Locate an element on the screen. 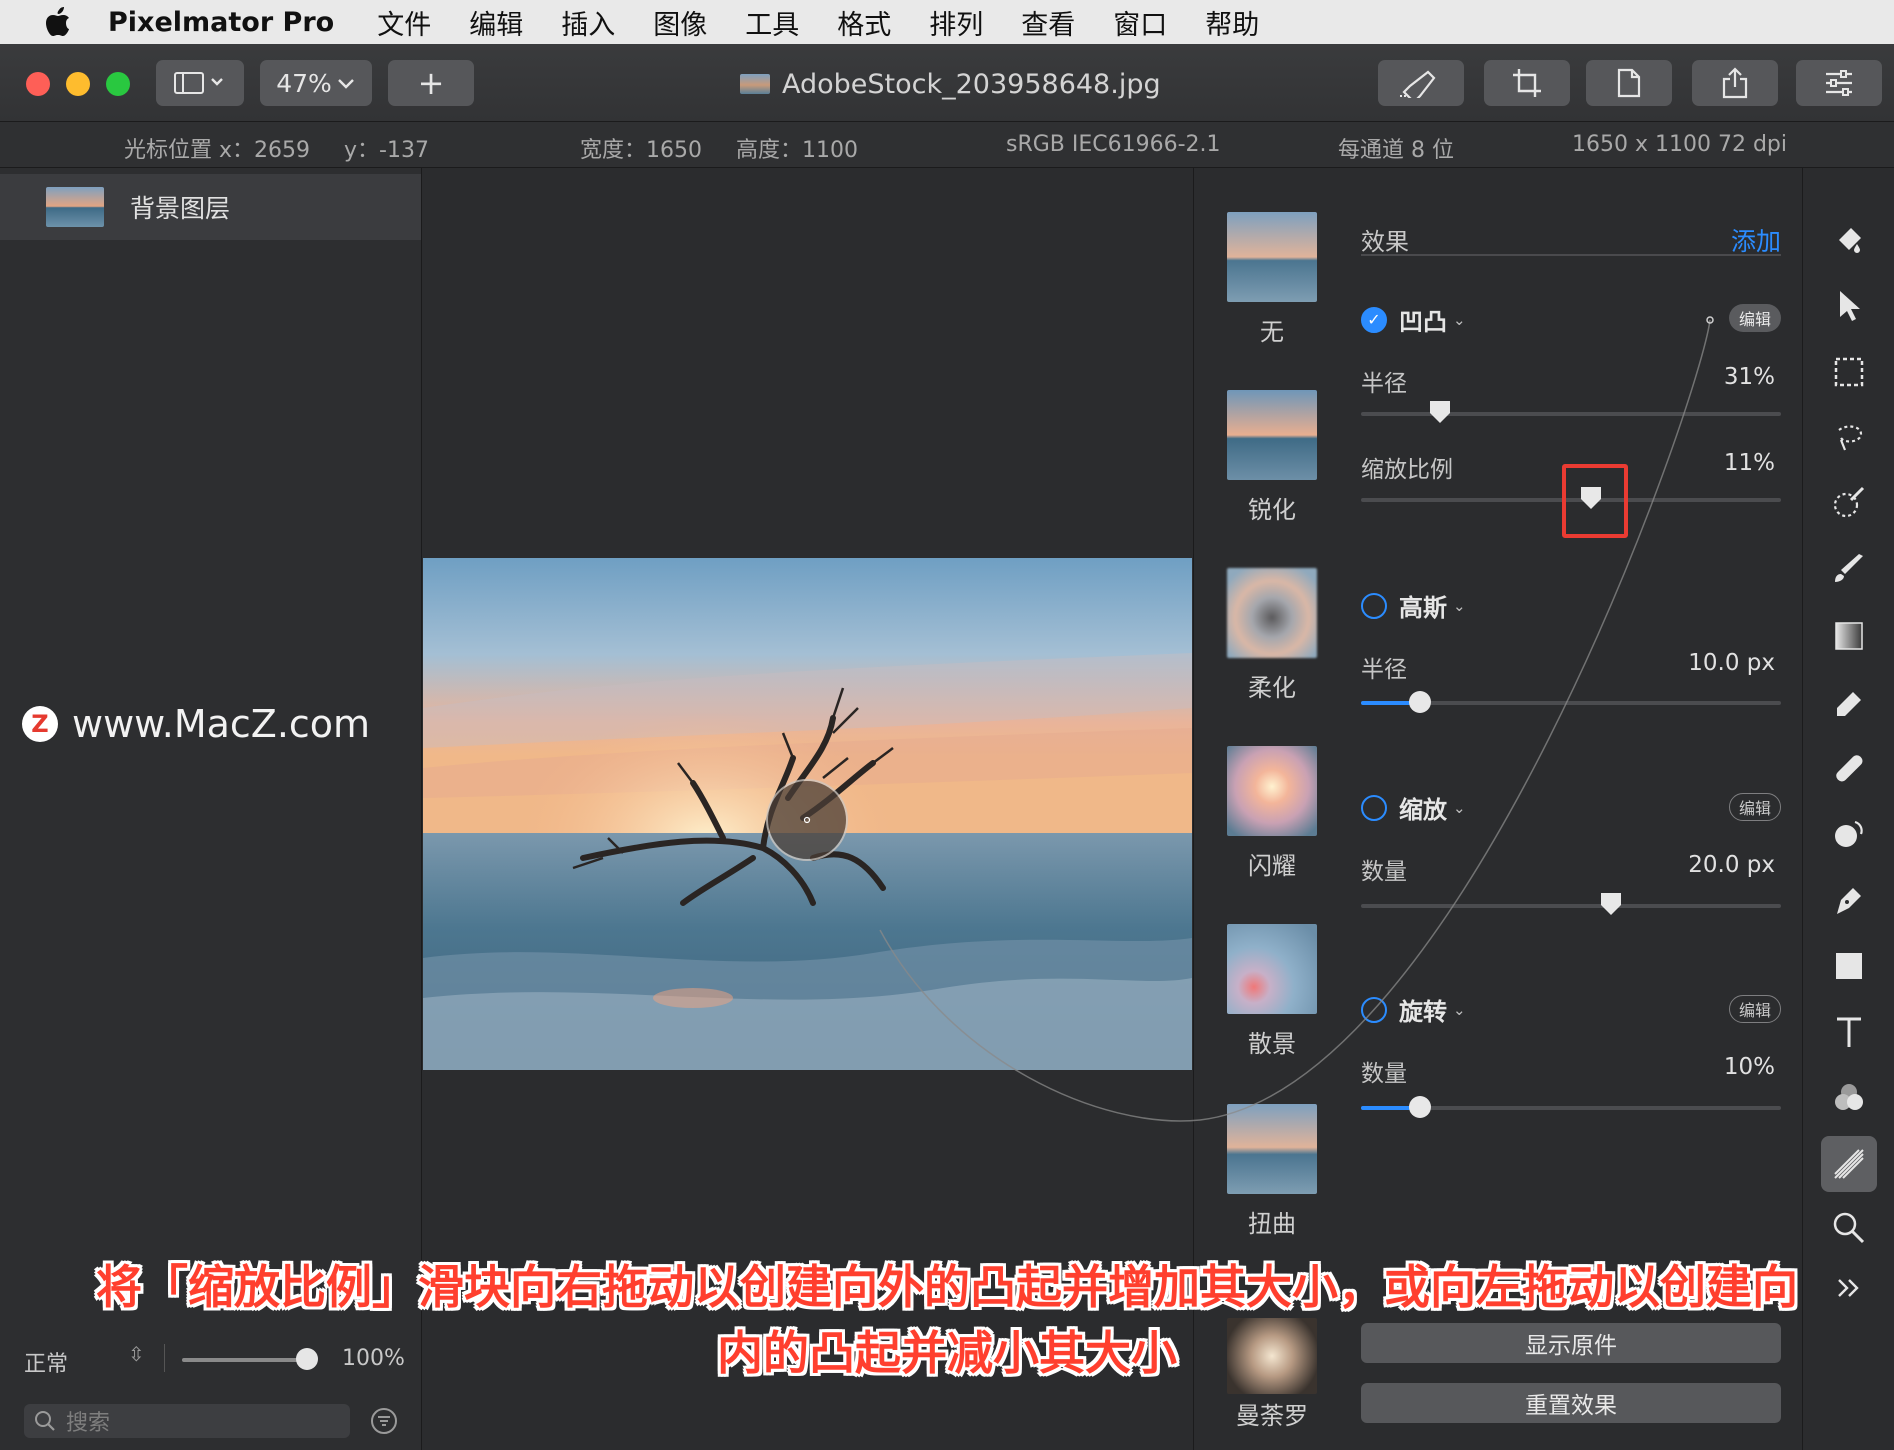 This screenshot has width=1894, height=1450. pen-icon is located at coordinates (1418, 84).